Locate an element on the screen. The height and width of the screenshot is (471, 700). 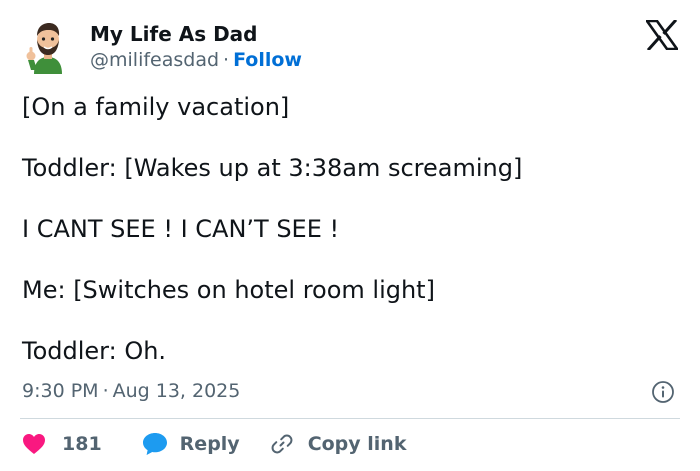
heart-icon is located at coordinates (34, 444).